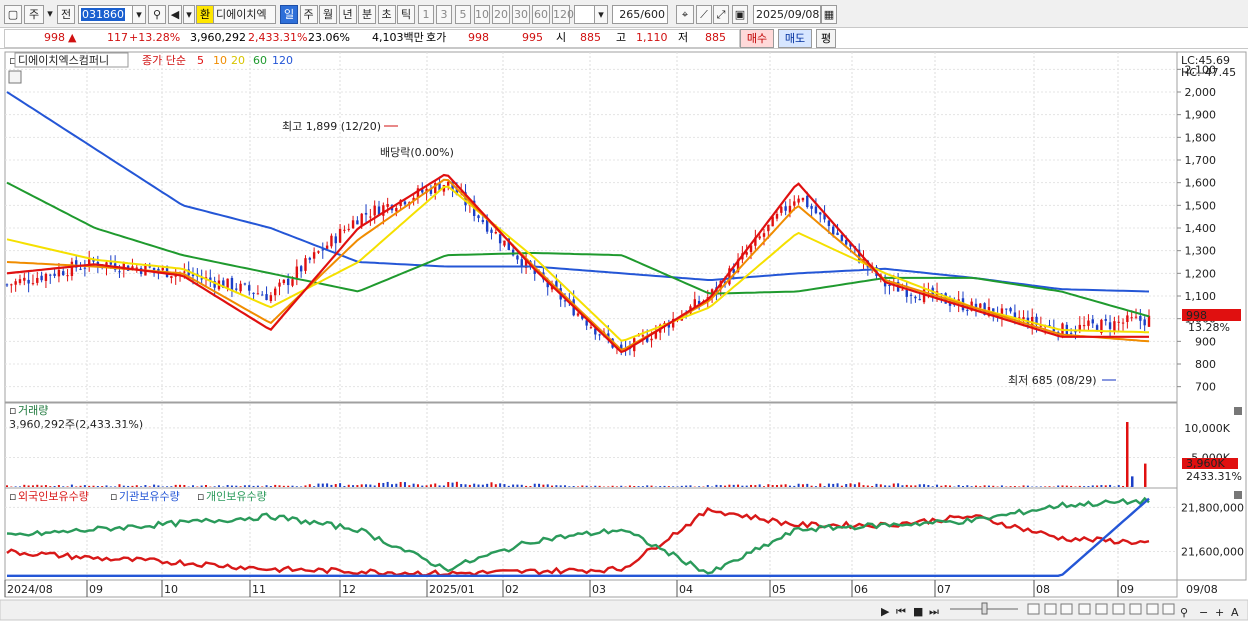  Describe the element at coordinates (308, 14) in the screenshot. I see `period-tab-1: 주` at that location.